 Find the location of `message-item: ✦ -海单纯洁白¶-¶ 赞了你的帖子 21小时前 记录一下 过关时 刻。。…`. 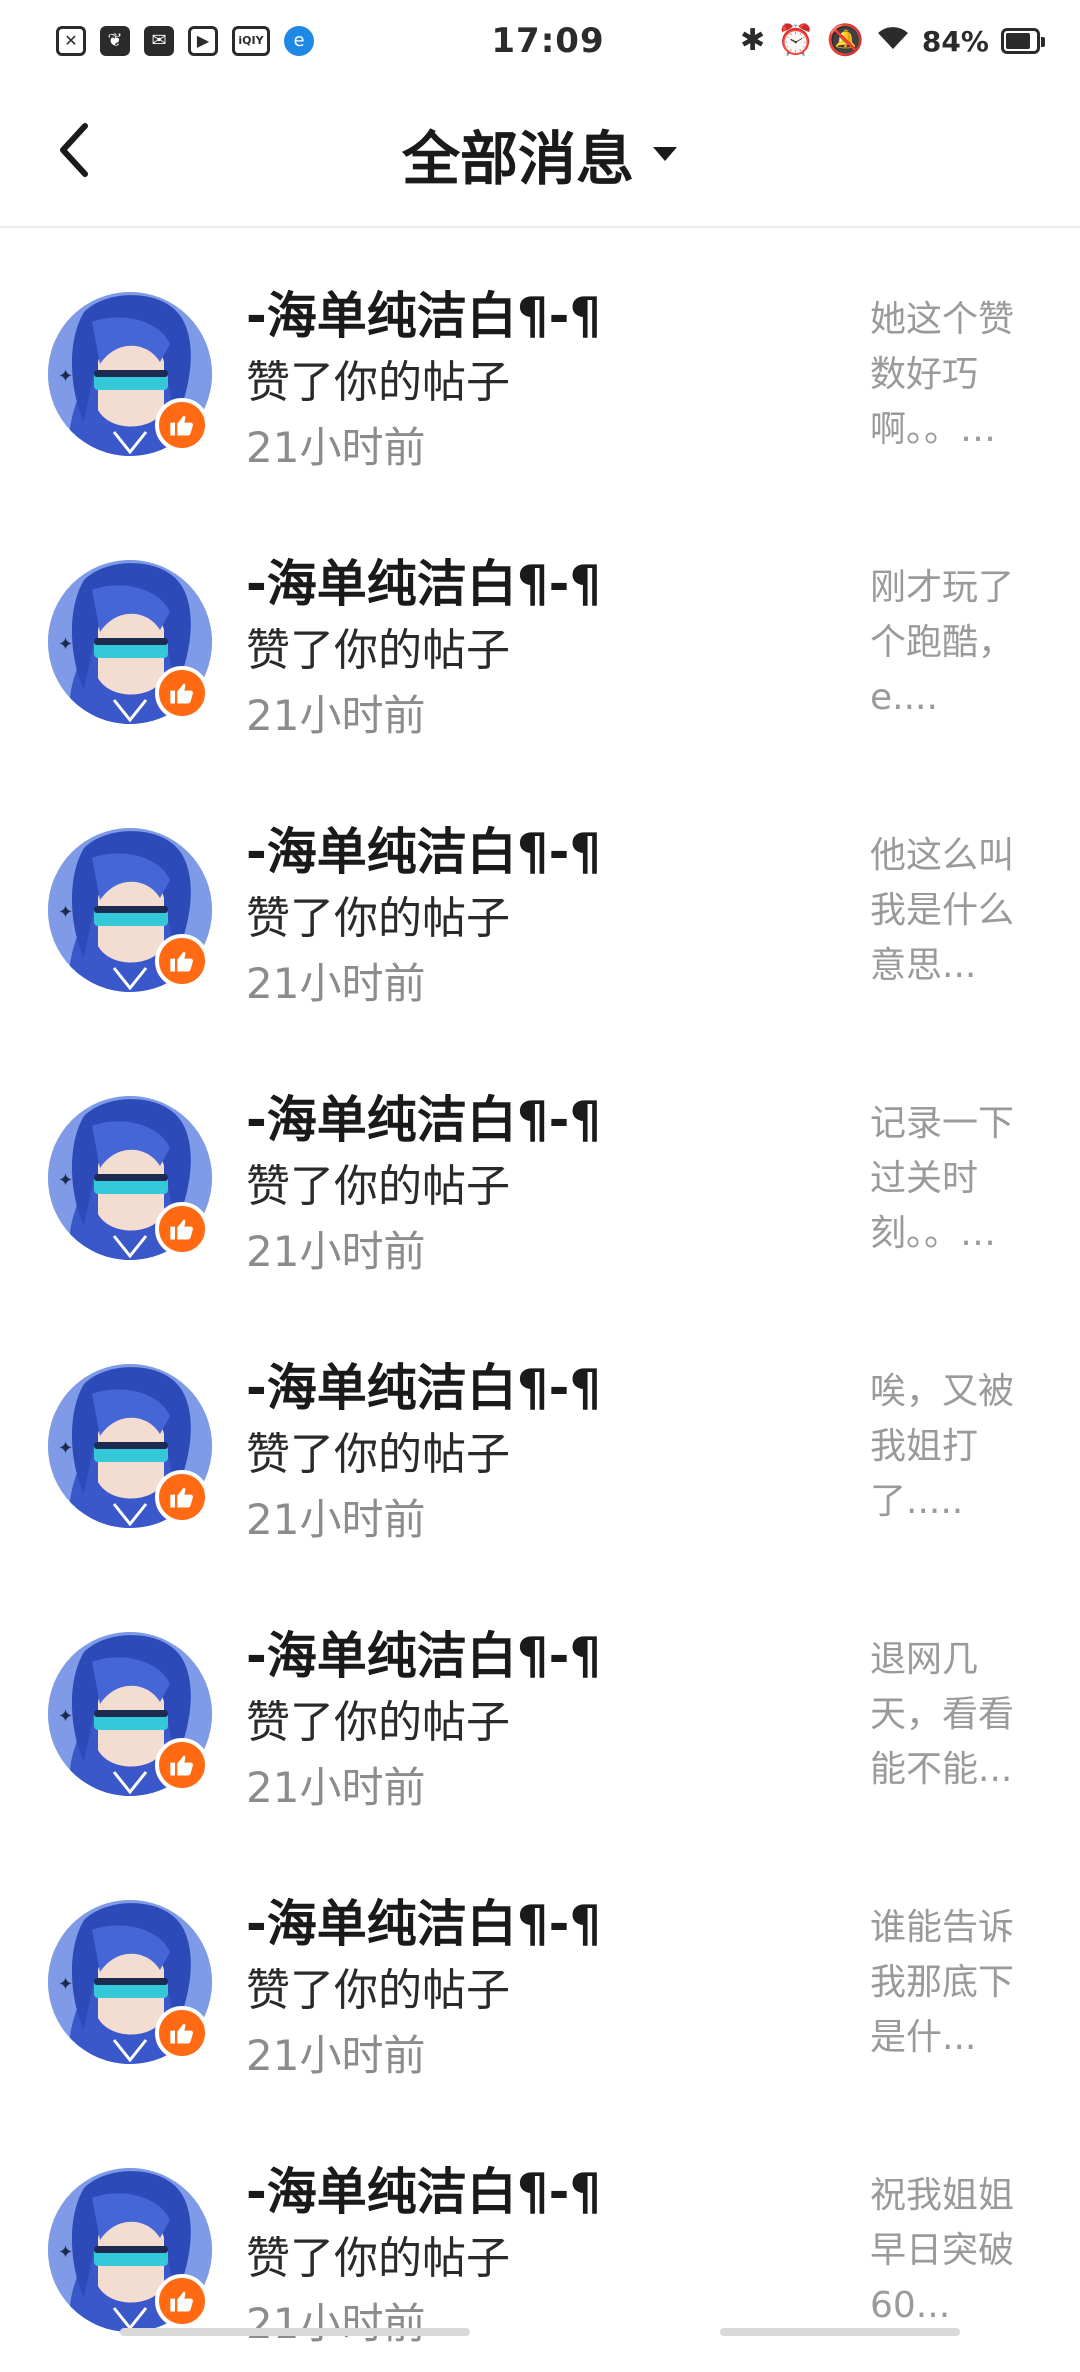

message-item: ✦ -海单纯洁白¶-¶ 赞了你的帖子 21小时前 记录一下 过关时 刻。。… is located at coordinates (540, 1166).